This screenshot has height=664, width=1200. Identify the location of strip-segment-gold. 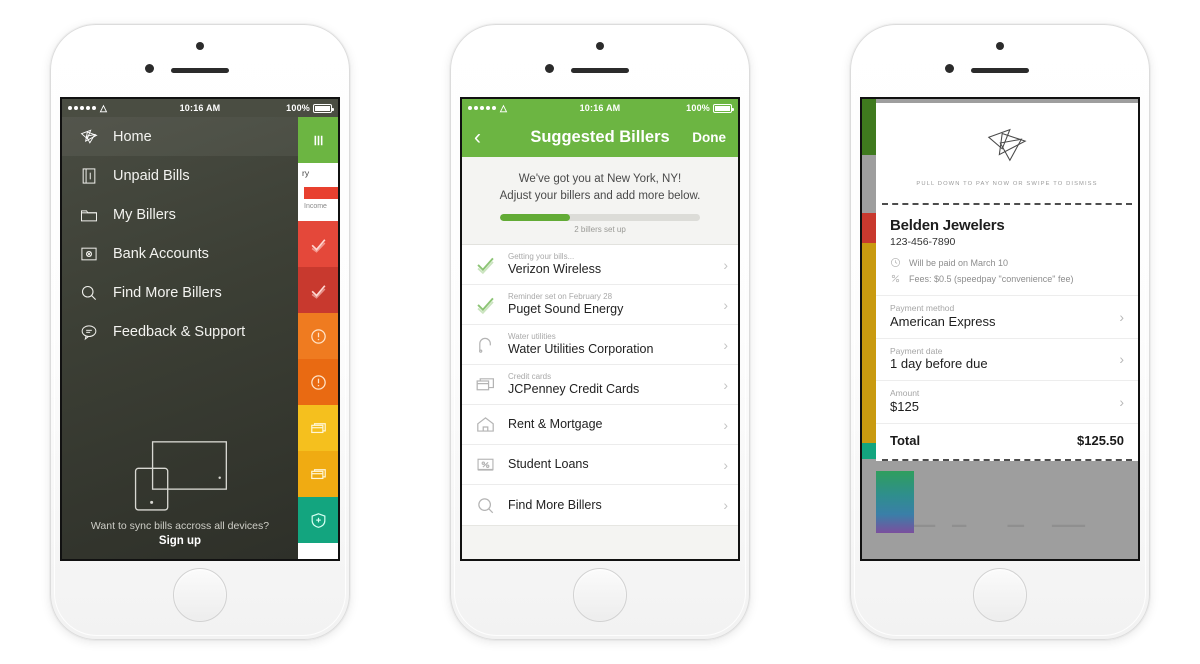
(869, 343).